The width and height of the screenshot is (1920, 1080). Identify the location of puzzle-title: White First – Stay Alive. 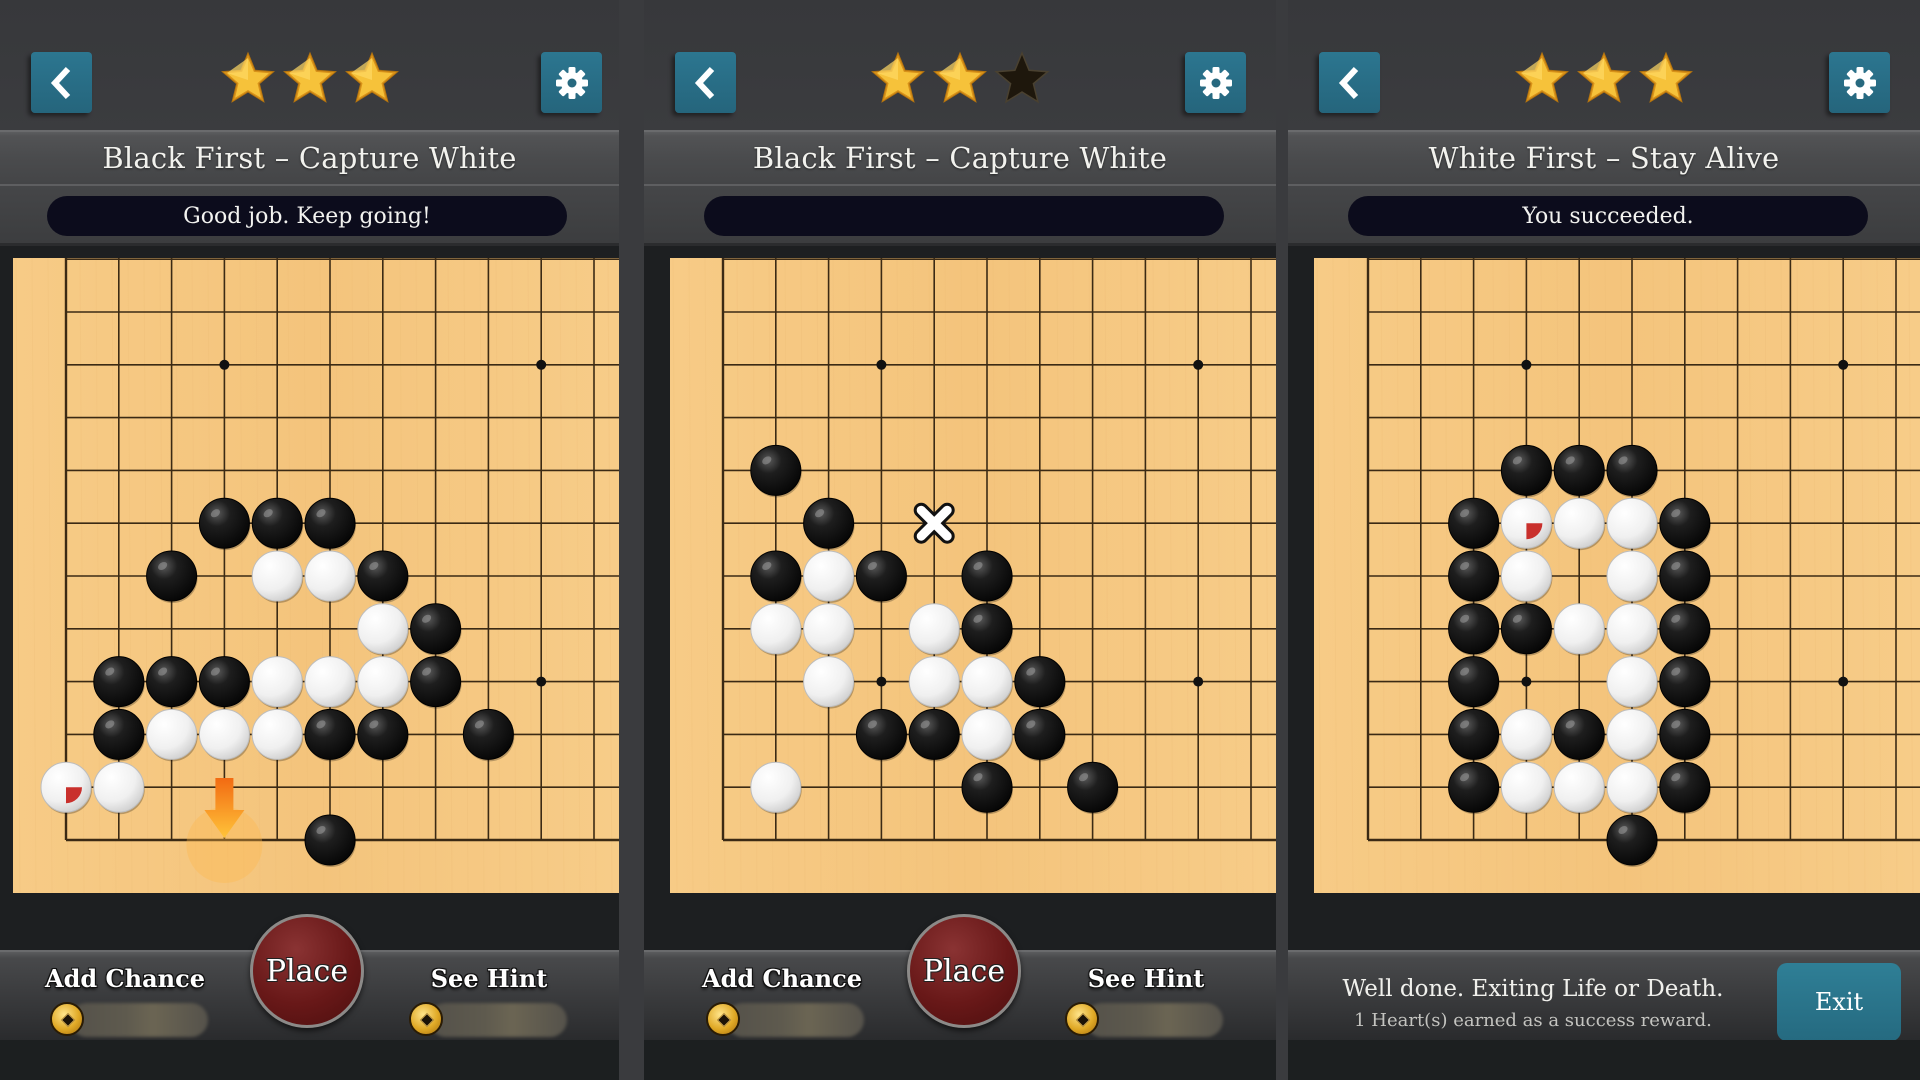
(1604, 158).